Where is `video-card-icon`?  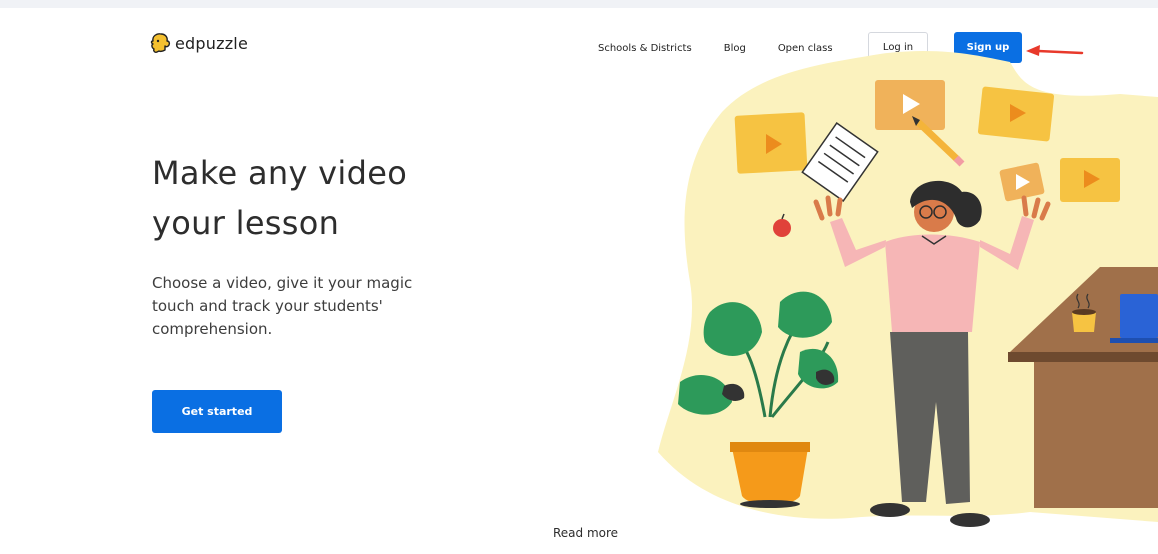 video-card-icon is located at coordinates (771, 143).